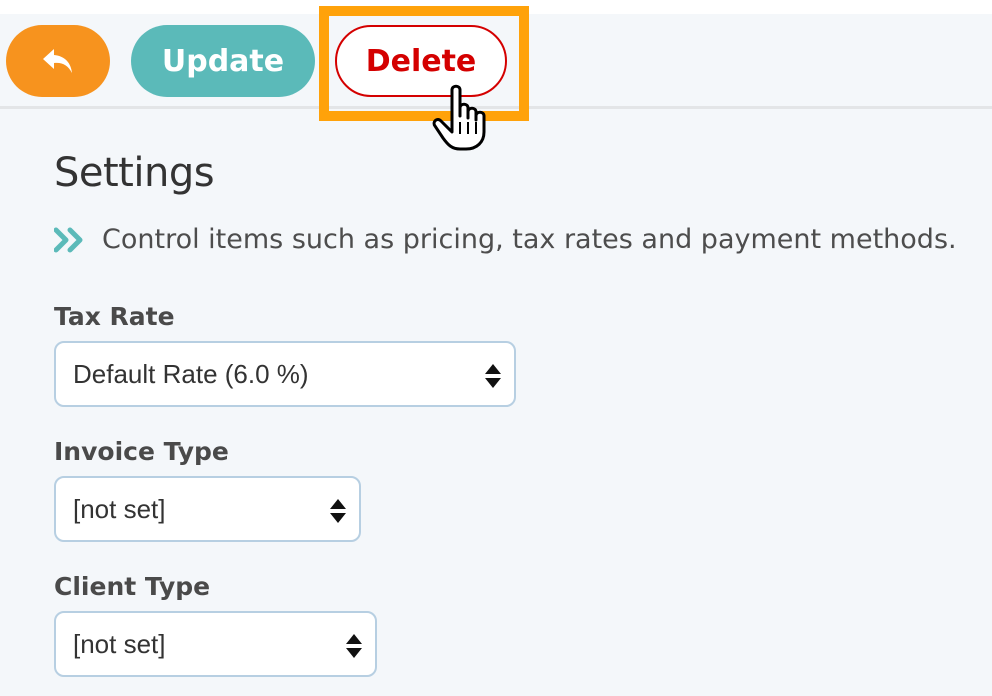 The image size is (992, 696). What do you see at coordinates (141, 451) in the screenshot?
I see `invoice-type-label: Invoice Type` at bounding box center [141, 451].